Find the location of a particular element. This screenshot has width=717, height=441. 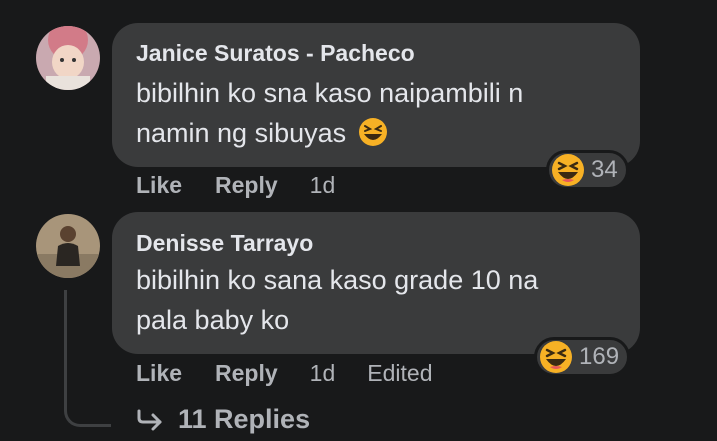

reaction-count-2: 169 is located at coordinates (599, 356).